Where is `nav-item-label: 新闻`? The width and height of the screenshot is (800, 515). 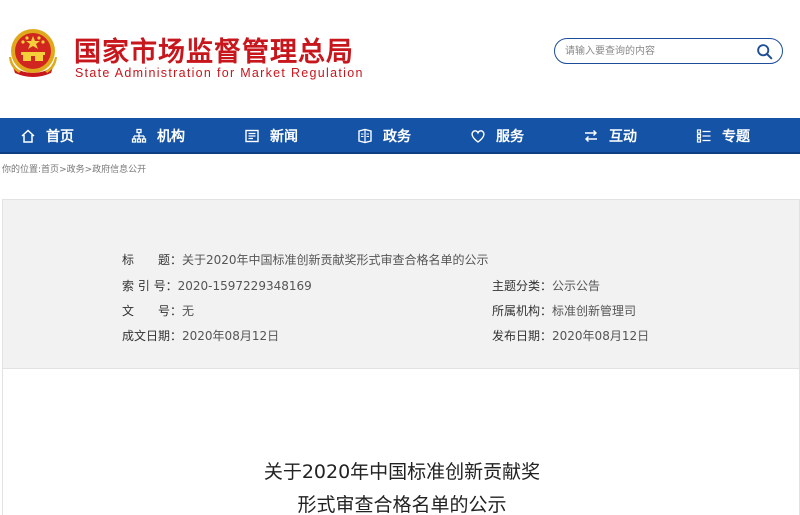 nav-item-label: 新闻 is located at coordinates (284, 137).